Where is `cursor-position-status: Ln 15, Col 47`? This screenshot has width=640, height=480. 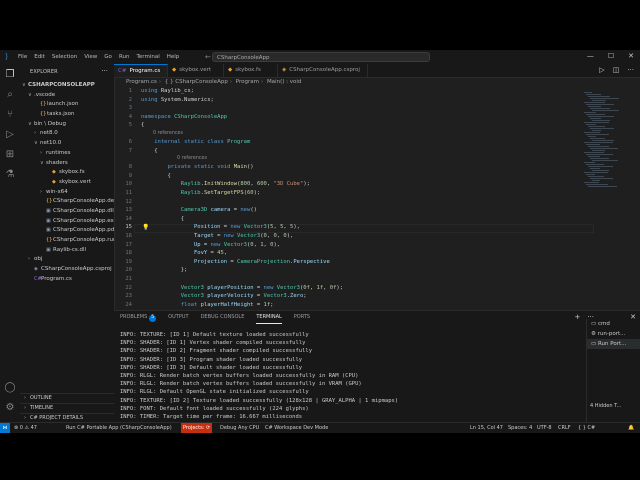 cursor-position-status: Ln 15, Col 47 is located at coordinates (486, 428).